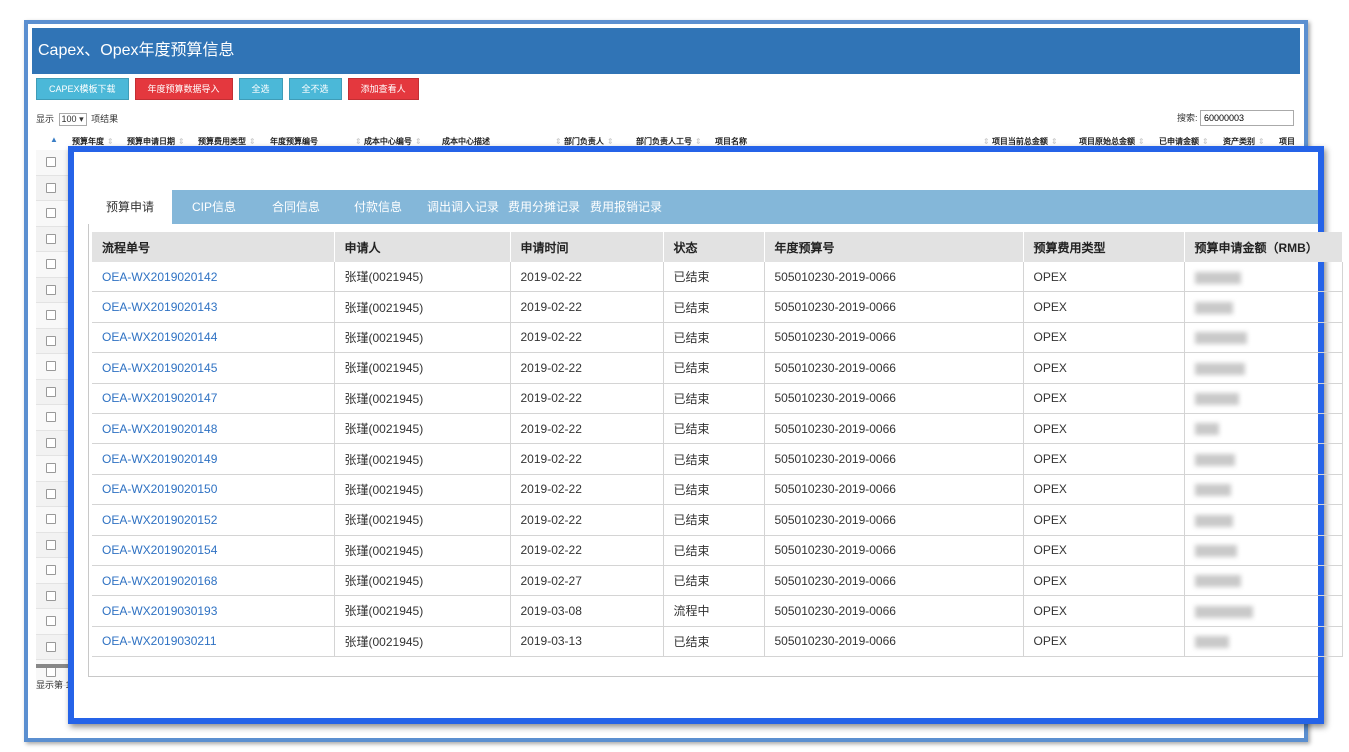 The width and height of the screenshot is (1349, 752). What do you see at coordinates (213, 550) in the screenshot?
I see `process-number-link: OEA-WX2019020154` at bounding box center [213, 550].